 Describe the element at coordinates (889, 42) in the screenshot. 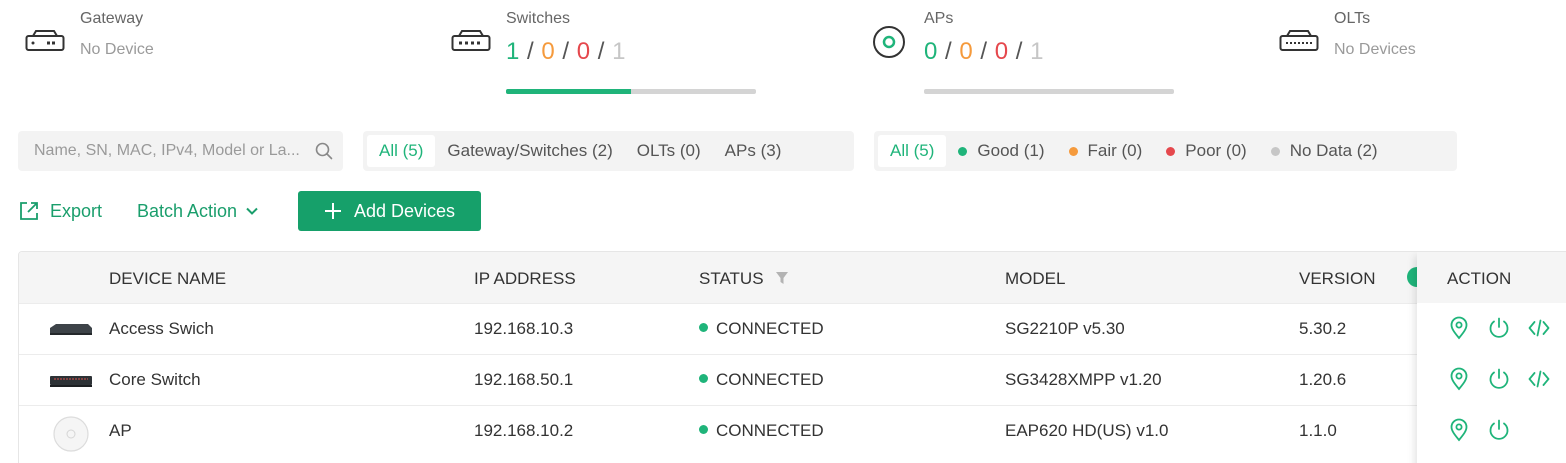

I see `ap-icon` at that location.